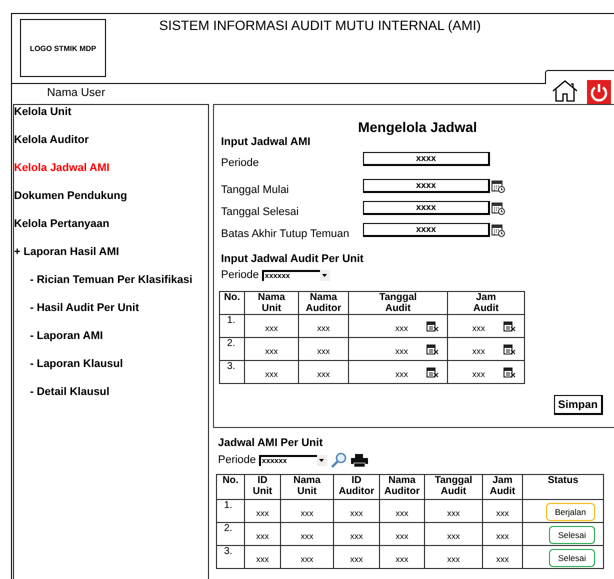 The width and height of the screenshot is (614, 579). I want to click on status-tag: Berjalan, so click(570, 512).